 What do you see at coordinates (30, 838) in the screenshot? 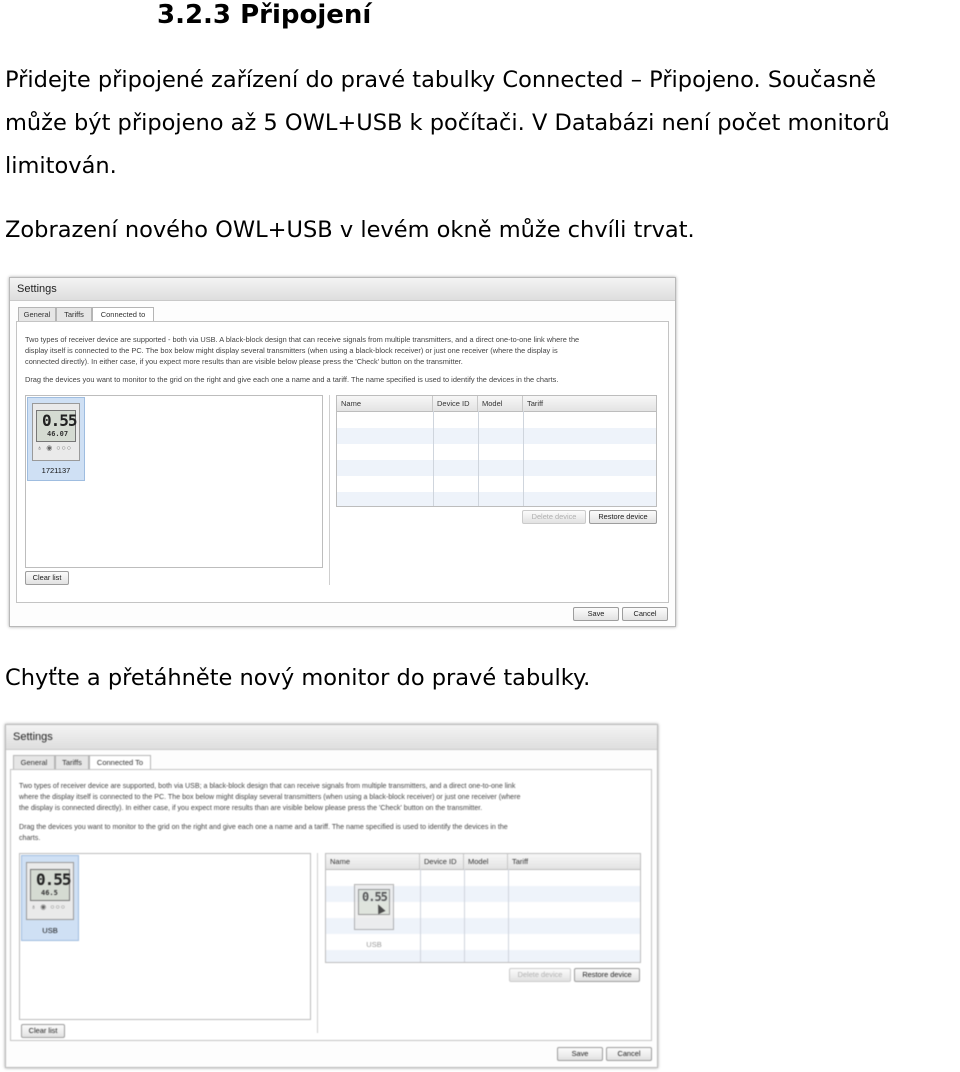
I see `drag-instruction-line-2: charts.` at bounding box center [30, 838].